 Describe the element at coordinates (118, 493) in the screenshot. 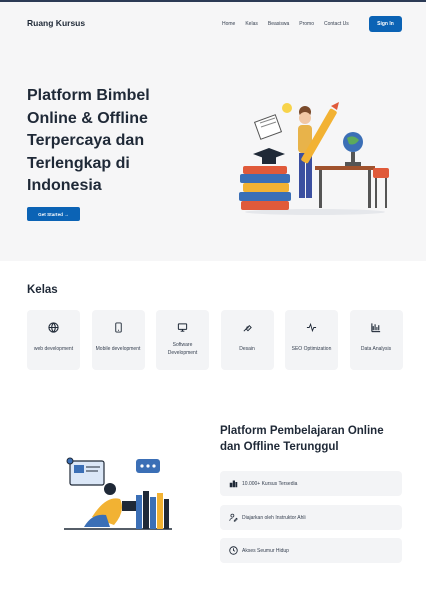

I see `learning-illustration` at that location.